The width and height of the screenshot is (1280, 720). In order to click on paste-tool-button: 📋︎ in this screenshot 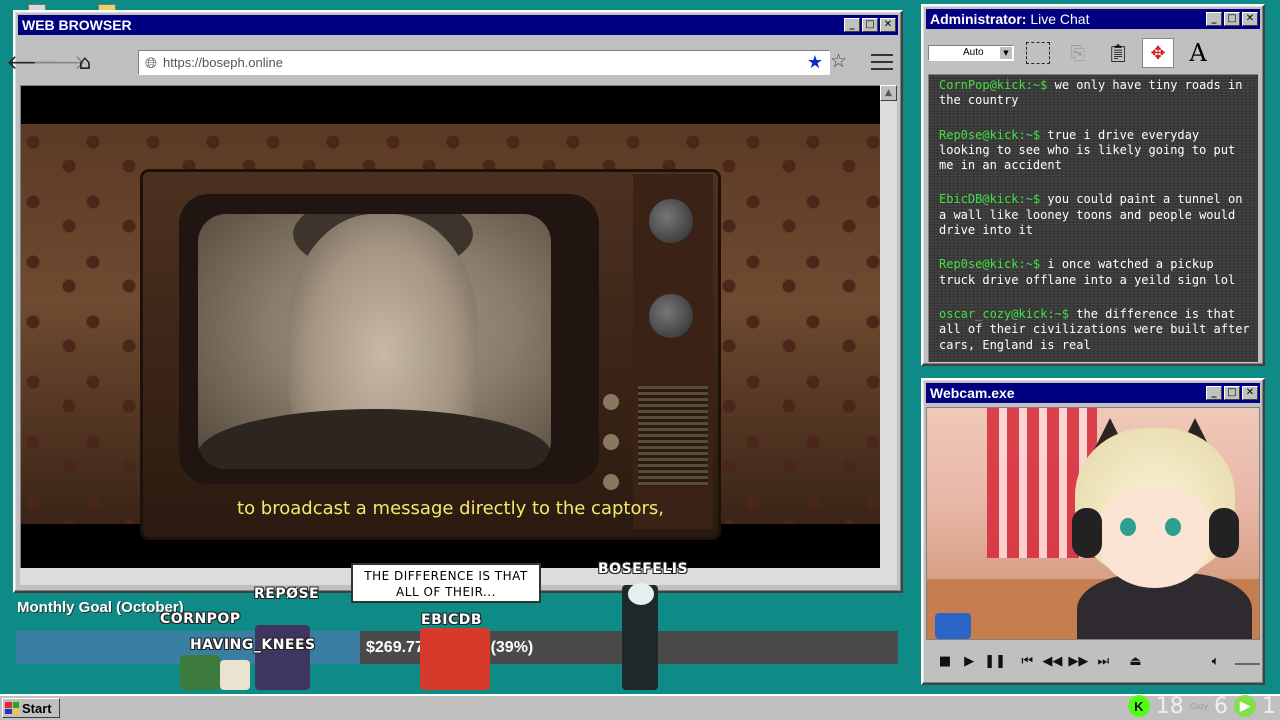, I will do `click(1118, 53)`.